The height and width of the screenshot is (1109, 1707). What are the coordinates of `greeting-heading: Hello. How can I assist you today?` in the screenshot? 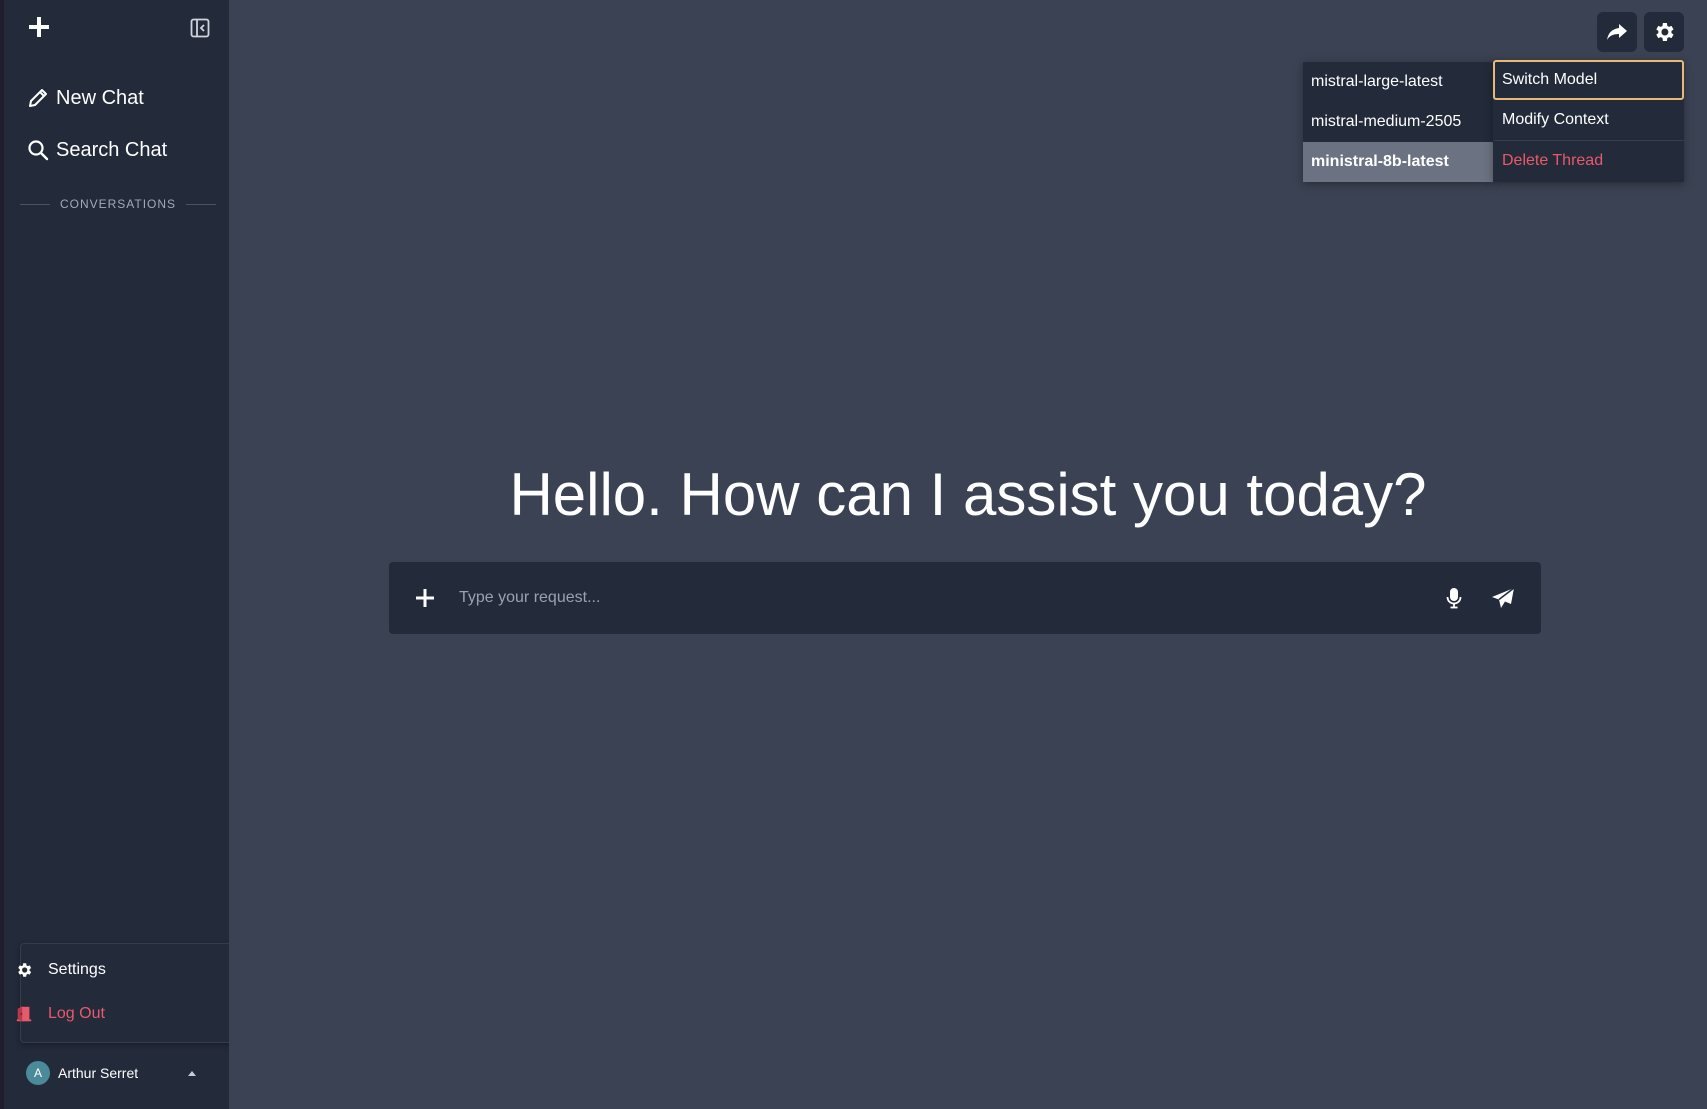 It's located at (968, 494).